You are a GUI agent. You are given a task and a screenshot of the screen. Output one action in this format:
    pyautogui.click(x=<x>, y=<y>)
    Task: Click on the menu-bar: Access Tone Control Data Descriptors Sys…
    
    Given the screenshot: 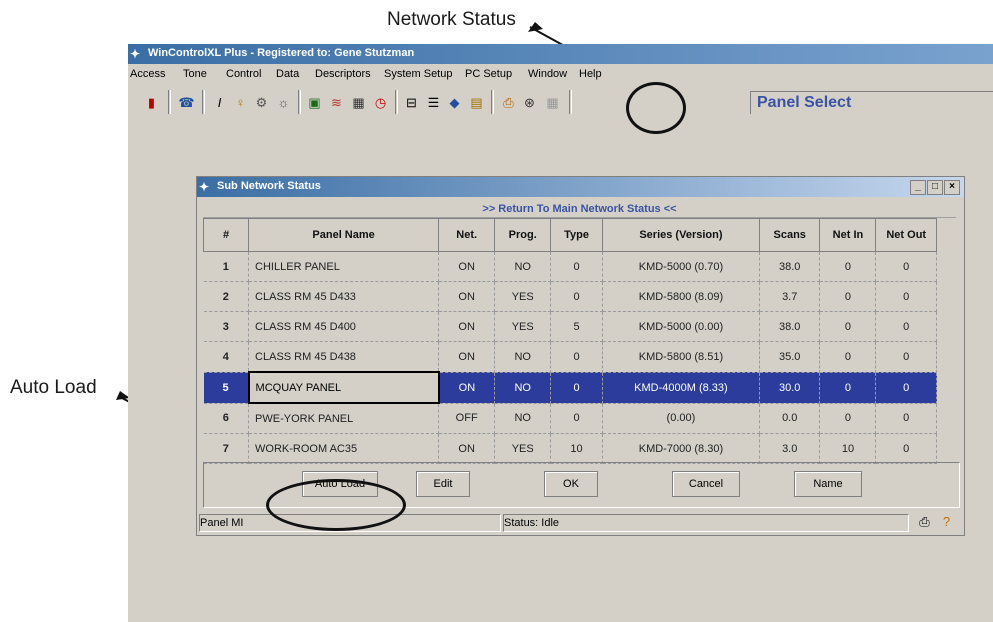 What is the action you would take?
    pyautogui.click(x=560, y=74)
    